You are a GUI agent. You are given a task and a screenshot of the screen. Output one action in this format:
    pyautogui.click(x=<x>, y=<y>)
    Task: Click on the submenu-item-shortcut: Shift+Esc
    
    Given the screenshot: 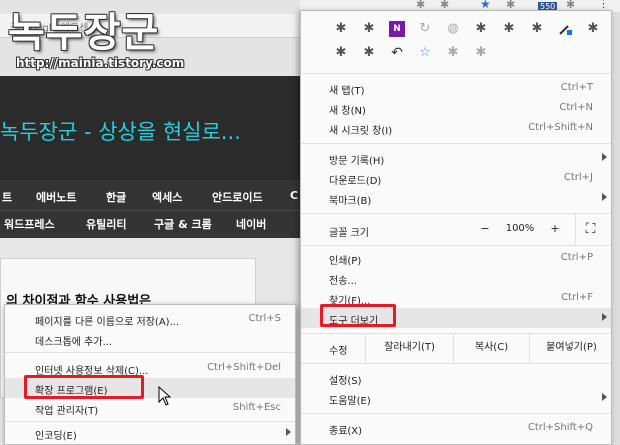 What is the action you would take?
    pyautogui.click(x=256, y=407)
    